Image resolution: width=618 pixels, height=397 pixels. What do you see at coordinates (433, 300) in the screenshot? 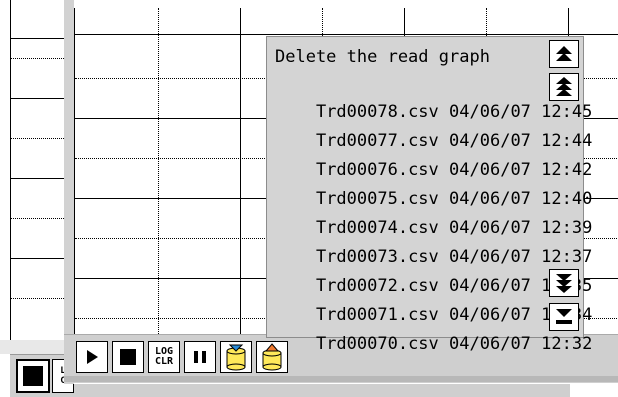
I see `file-item: Trd00071.csv 04/06/07 12:34` at bounding box center [433, 300].